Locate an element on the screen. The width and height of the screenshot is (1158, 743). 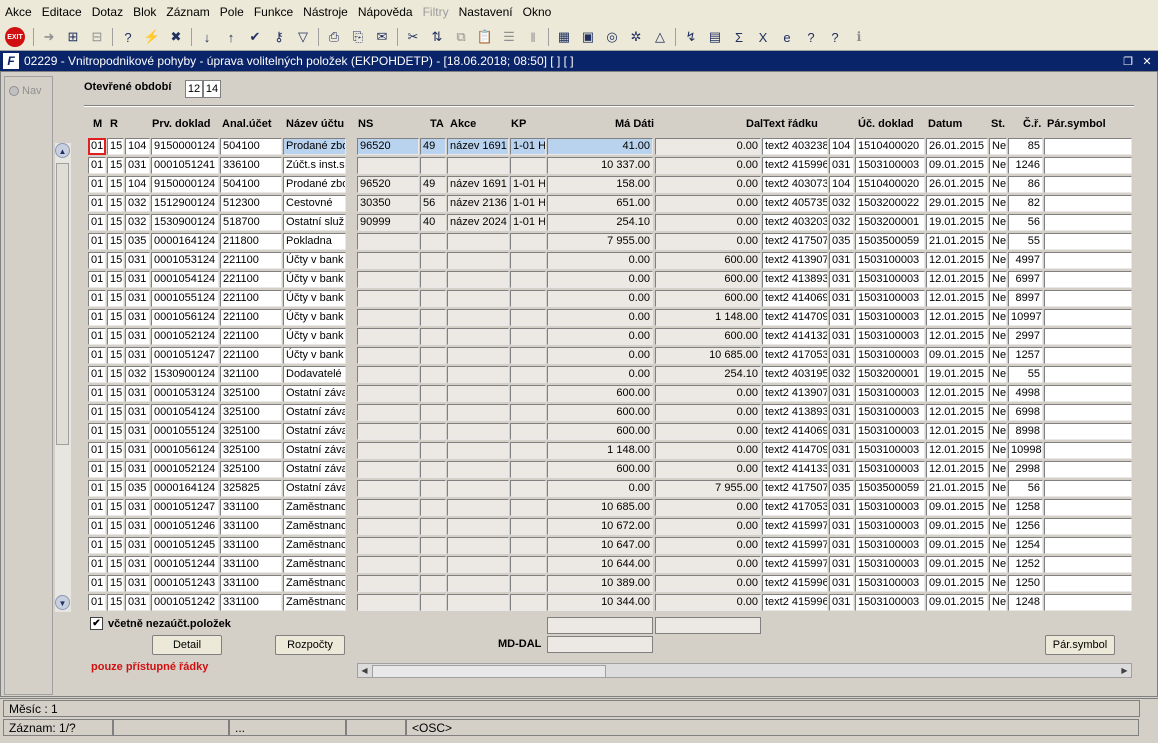
cell-prv-doklad: 0001051246 is located at coordinates (185, 526).